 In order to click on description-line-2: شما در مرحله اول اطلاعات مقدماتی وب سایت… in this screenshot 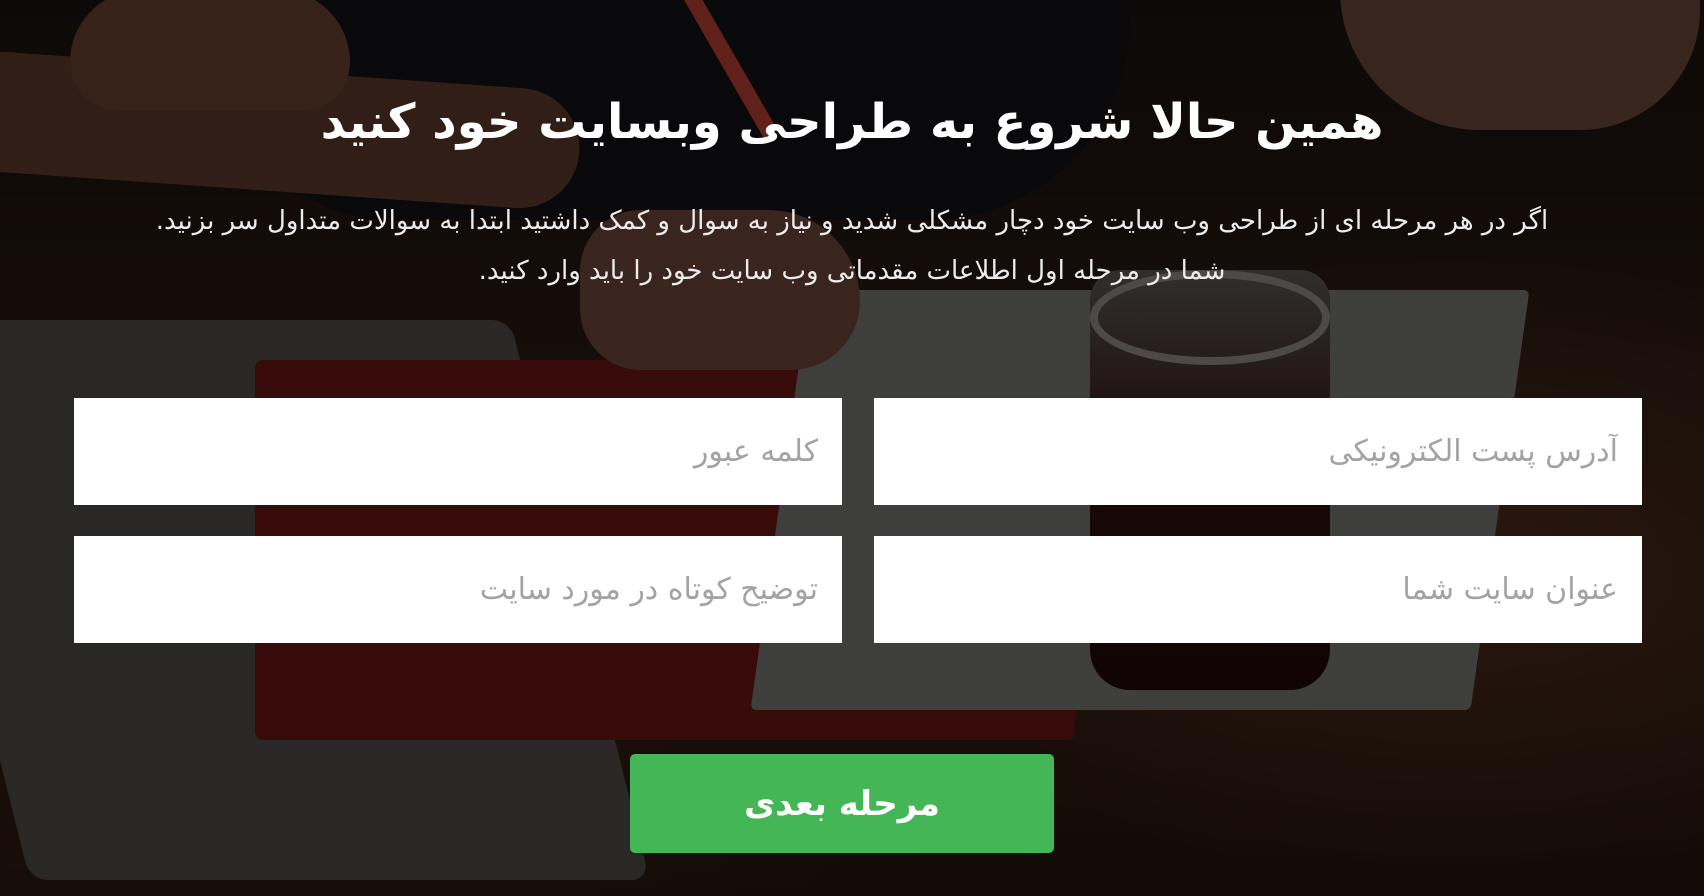, I will do `click(852, 271)`.